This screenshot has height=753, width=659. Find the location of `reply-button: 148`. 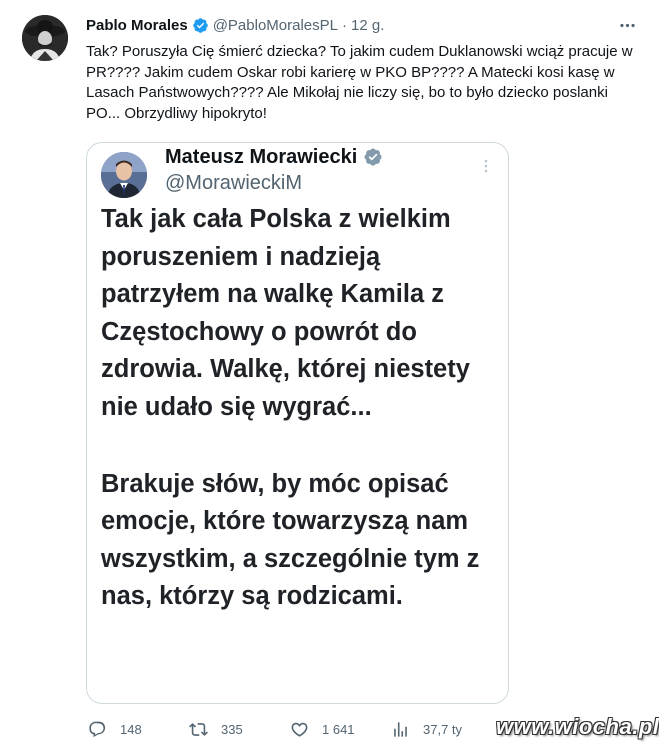

reply-button: 148 is located at coordinates (115, 729).